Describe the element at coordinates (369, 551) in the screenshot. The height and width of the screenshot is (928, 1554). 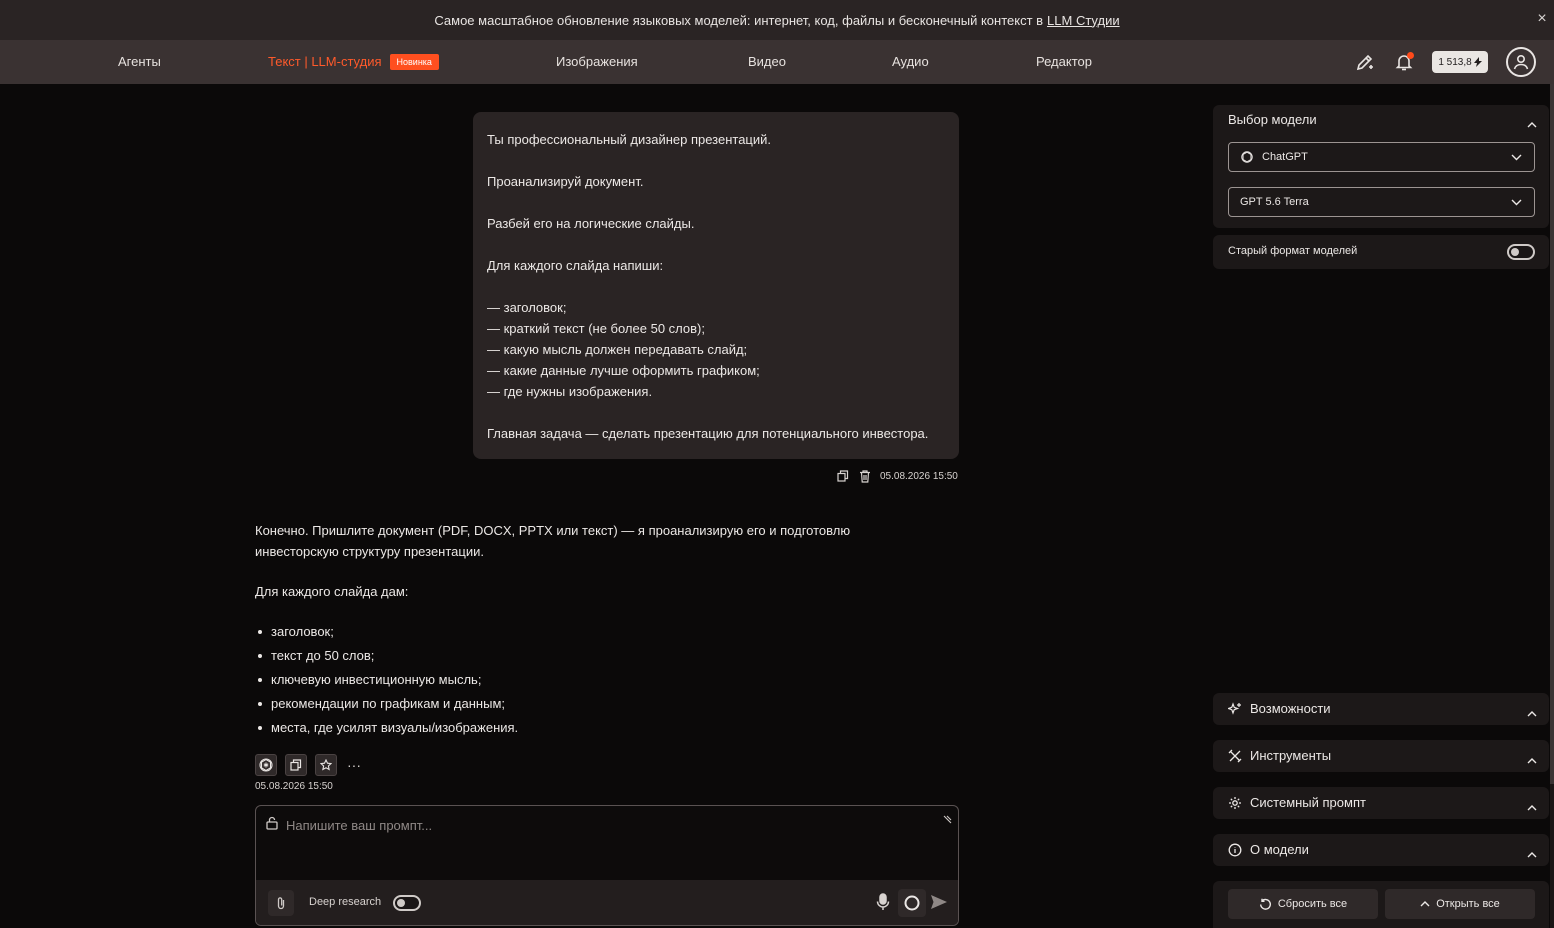
I see `assistant-intro-line: инвесторскую структуру презентации.` at that location.